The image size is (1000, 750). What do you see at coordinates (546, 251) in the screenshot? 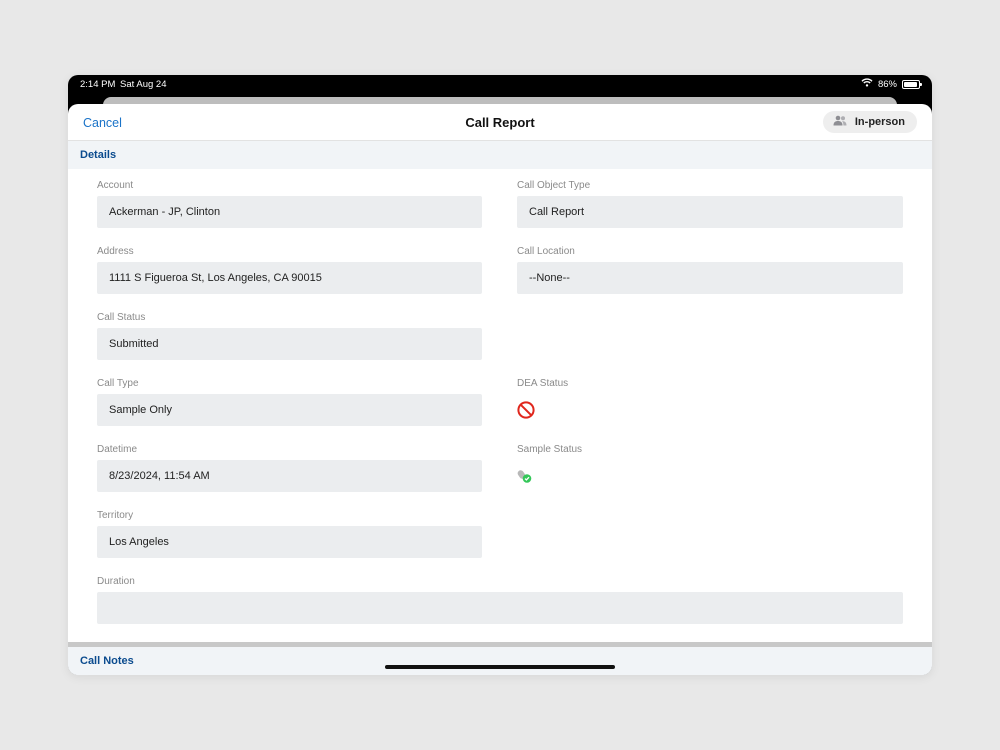
I see `call-location-label: Call Location` at bounding box center [546, 251].